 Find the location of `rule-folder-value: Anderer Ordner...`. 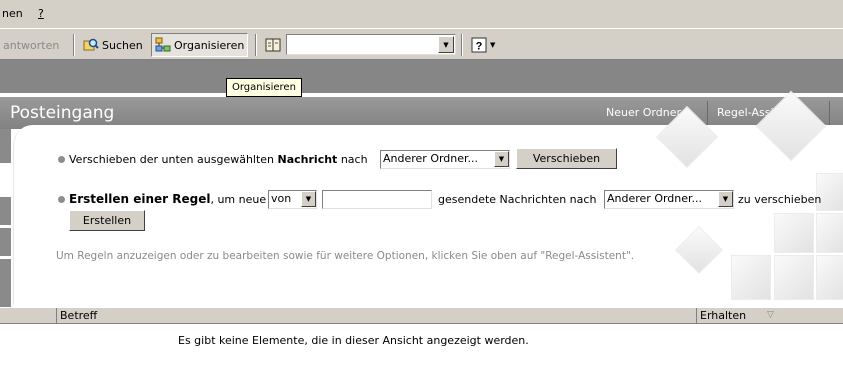

rule-folder-value: Anderer Ordner... is located at coordinates (655, 198).